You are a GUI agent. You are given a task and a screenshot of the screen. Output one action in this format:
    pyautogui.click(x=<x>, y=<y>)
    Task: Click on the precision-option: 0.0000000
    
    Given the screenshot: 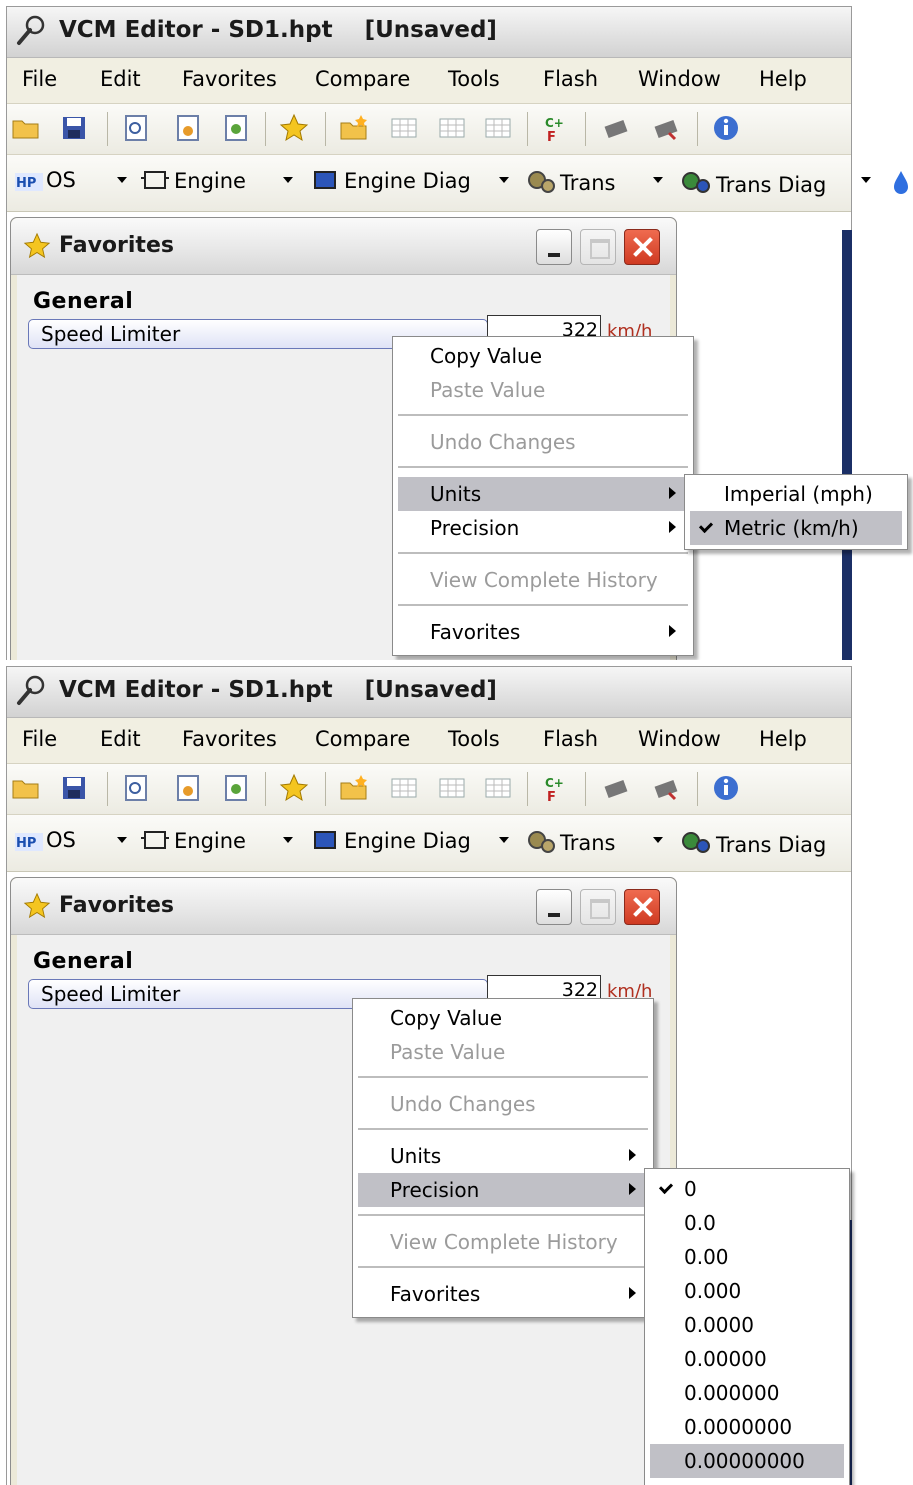 What is the action you would take?
    pyautogui.click(x=747, y=1427)
    